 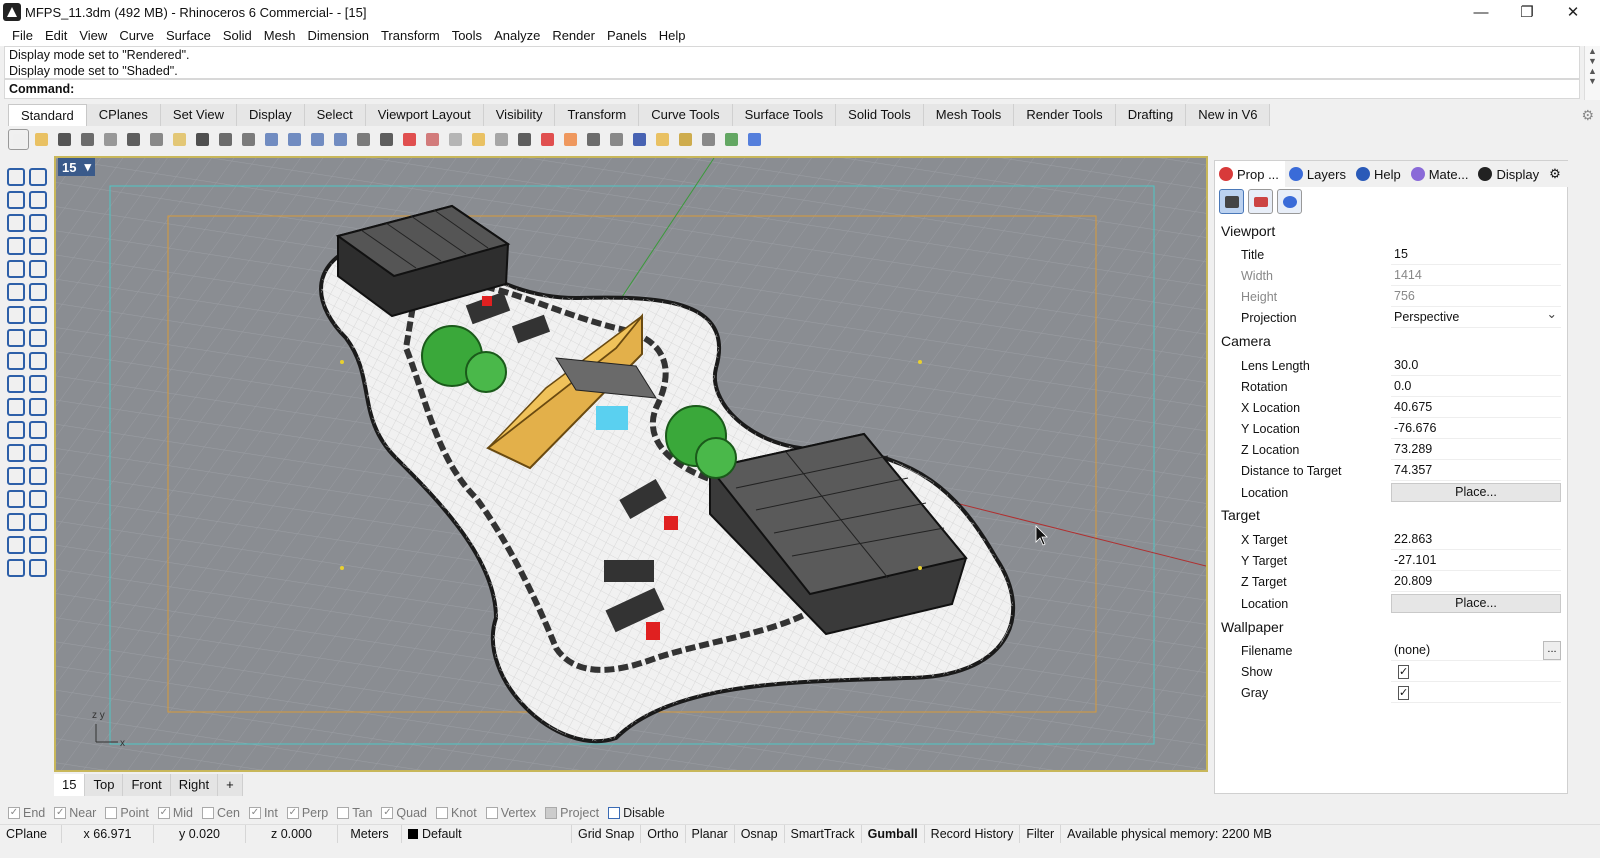 I want to click on gear-icon: ⚙, so click(x=1587, y=115).